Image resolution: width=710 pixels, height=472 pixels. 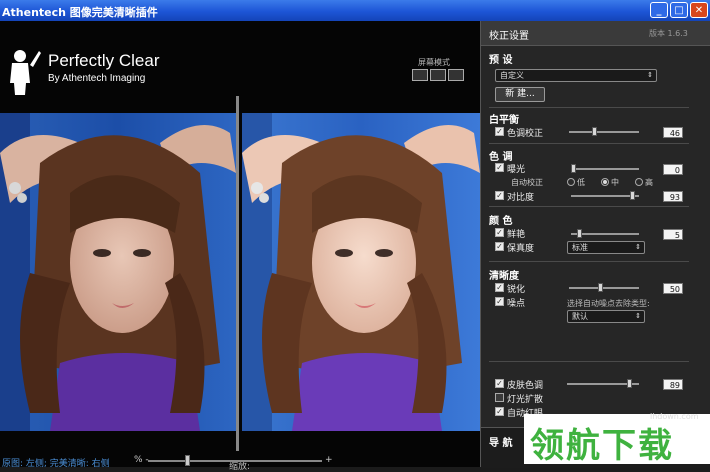 I want to click on view-single-button, so click(x=420, y=75).